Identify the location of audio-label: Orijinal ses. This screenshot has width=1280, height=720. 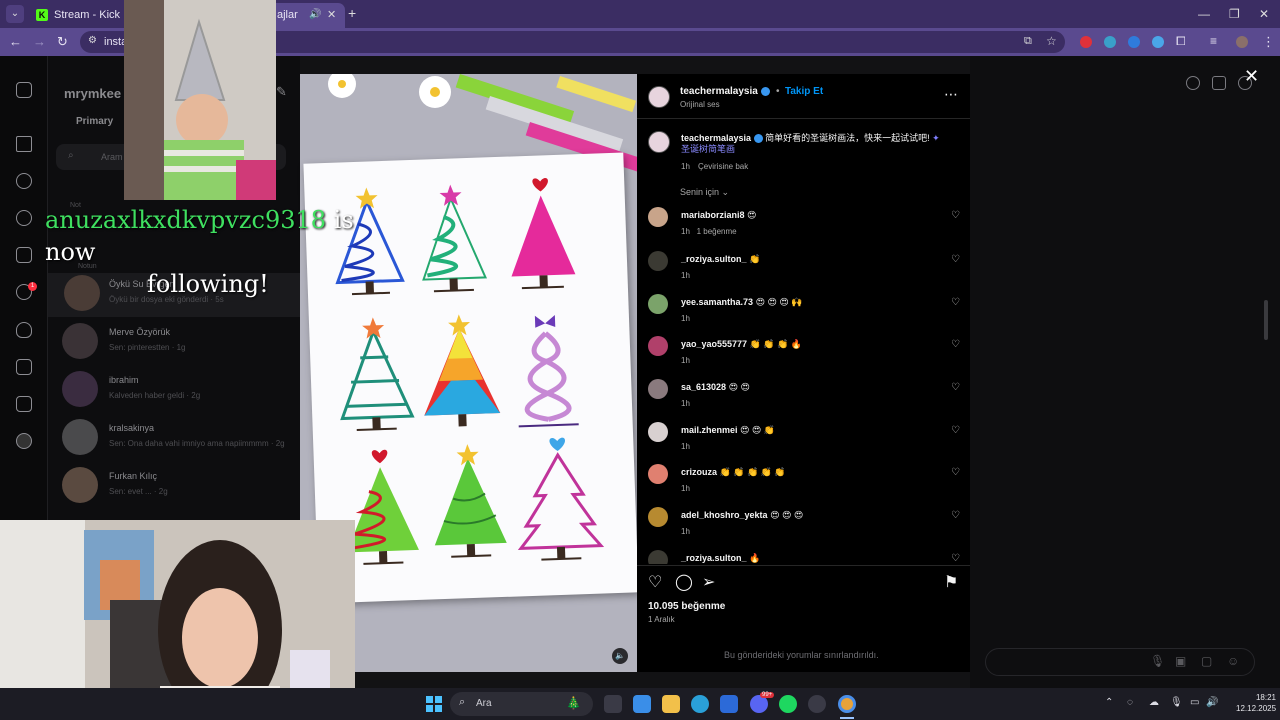
(700, 104).